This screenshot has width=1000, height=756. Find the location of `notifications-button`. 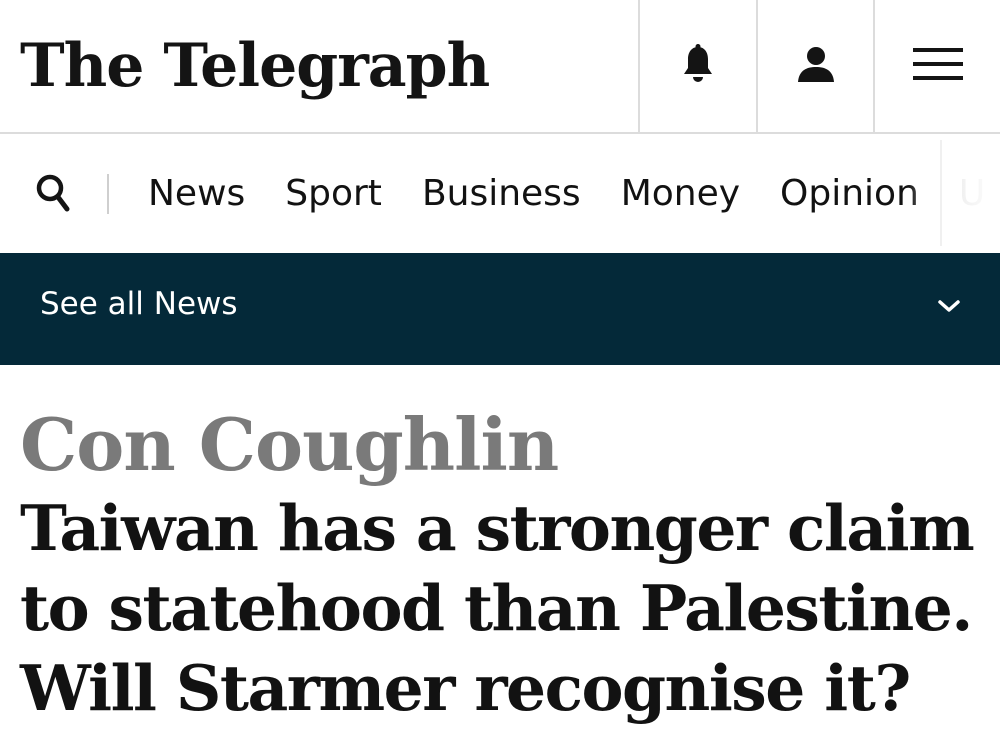

notifications-button is located at coordinates (696, 66).